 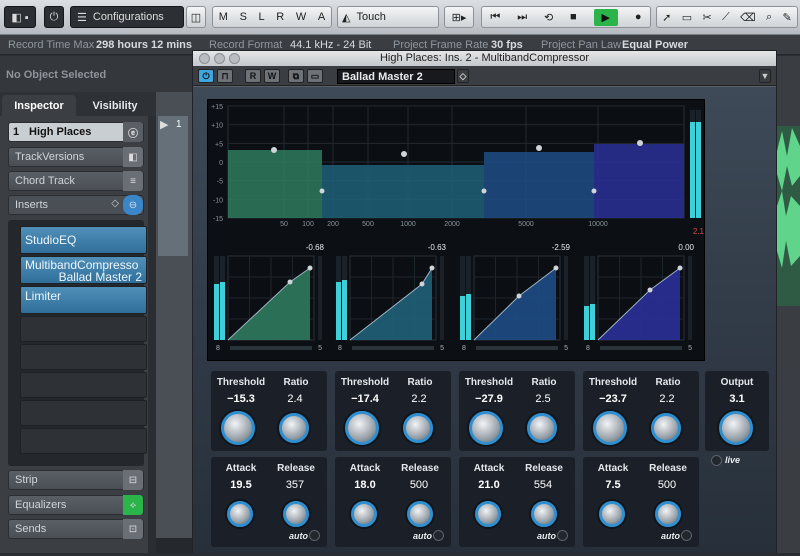 What do you see at coordinates (519, 296) in the screenshot?
I see `band-3-threshold-handle` at bounding box center [519, 296].